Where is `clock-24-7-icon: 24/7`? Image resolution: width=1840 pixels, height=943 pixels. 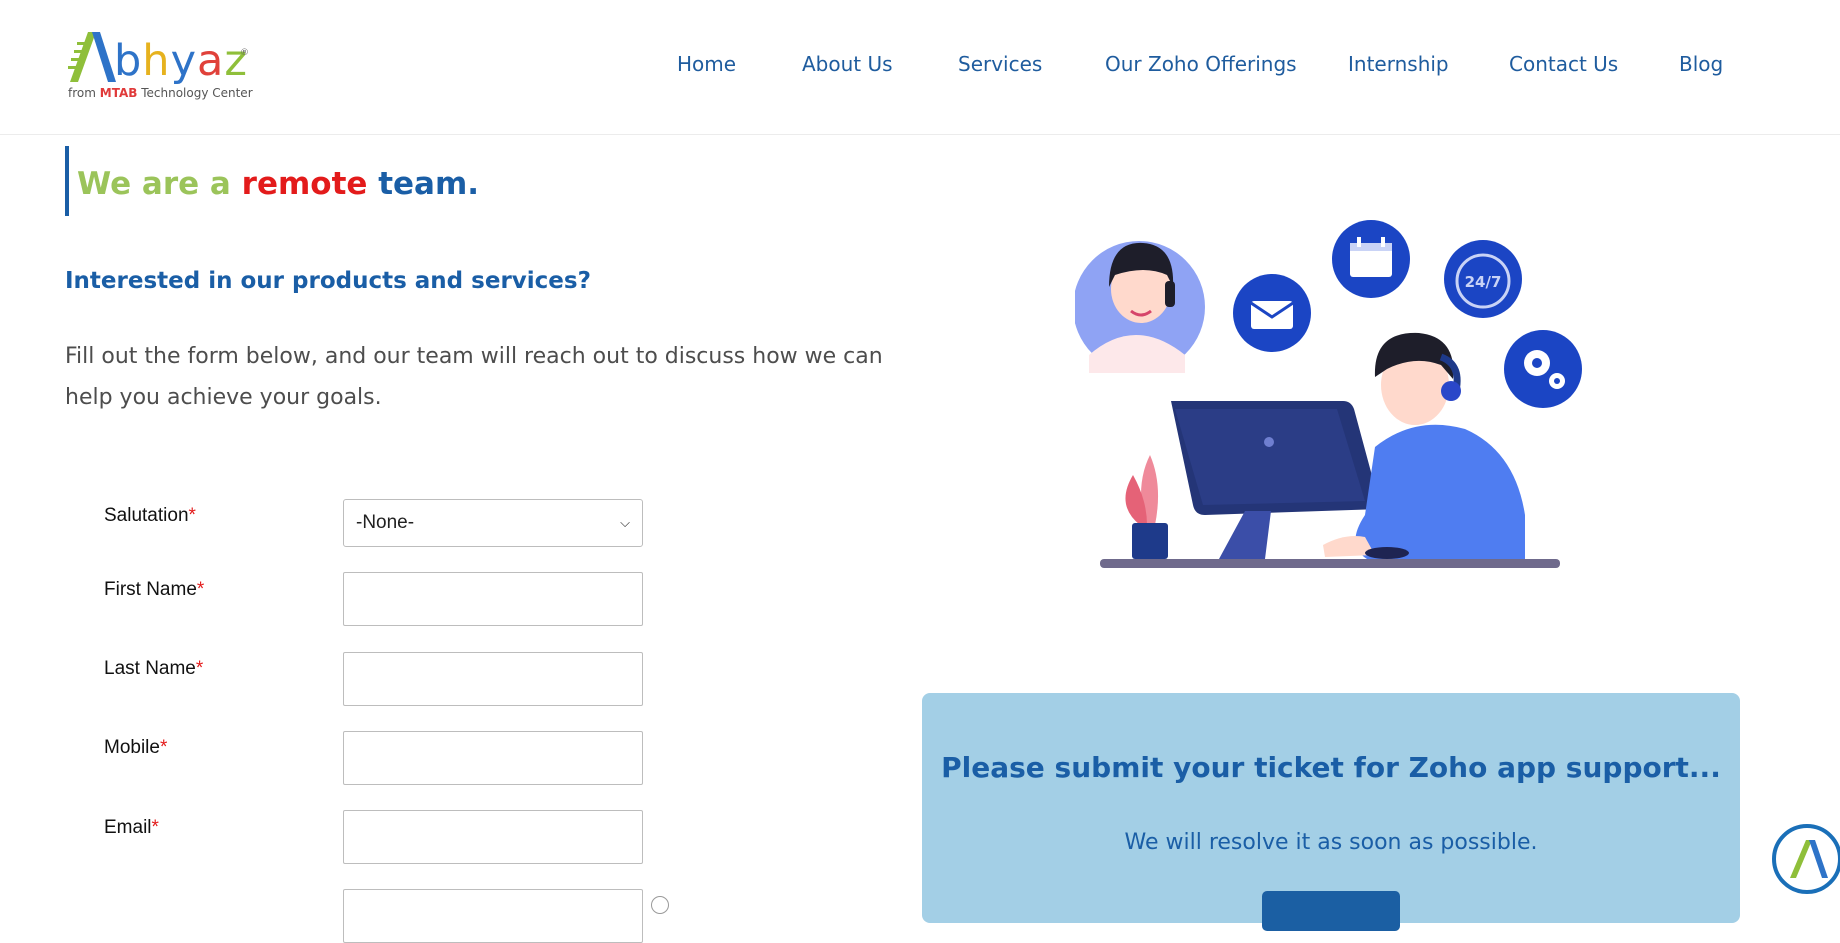 clock-24-7-icon: 24/7 is located at coordinates (1483, 279).